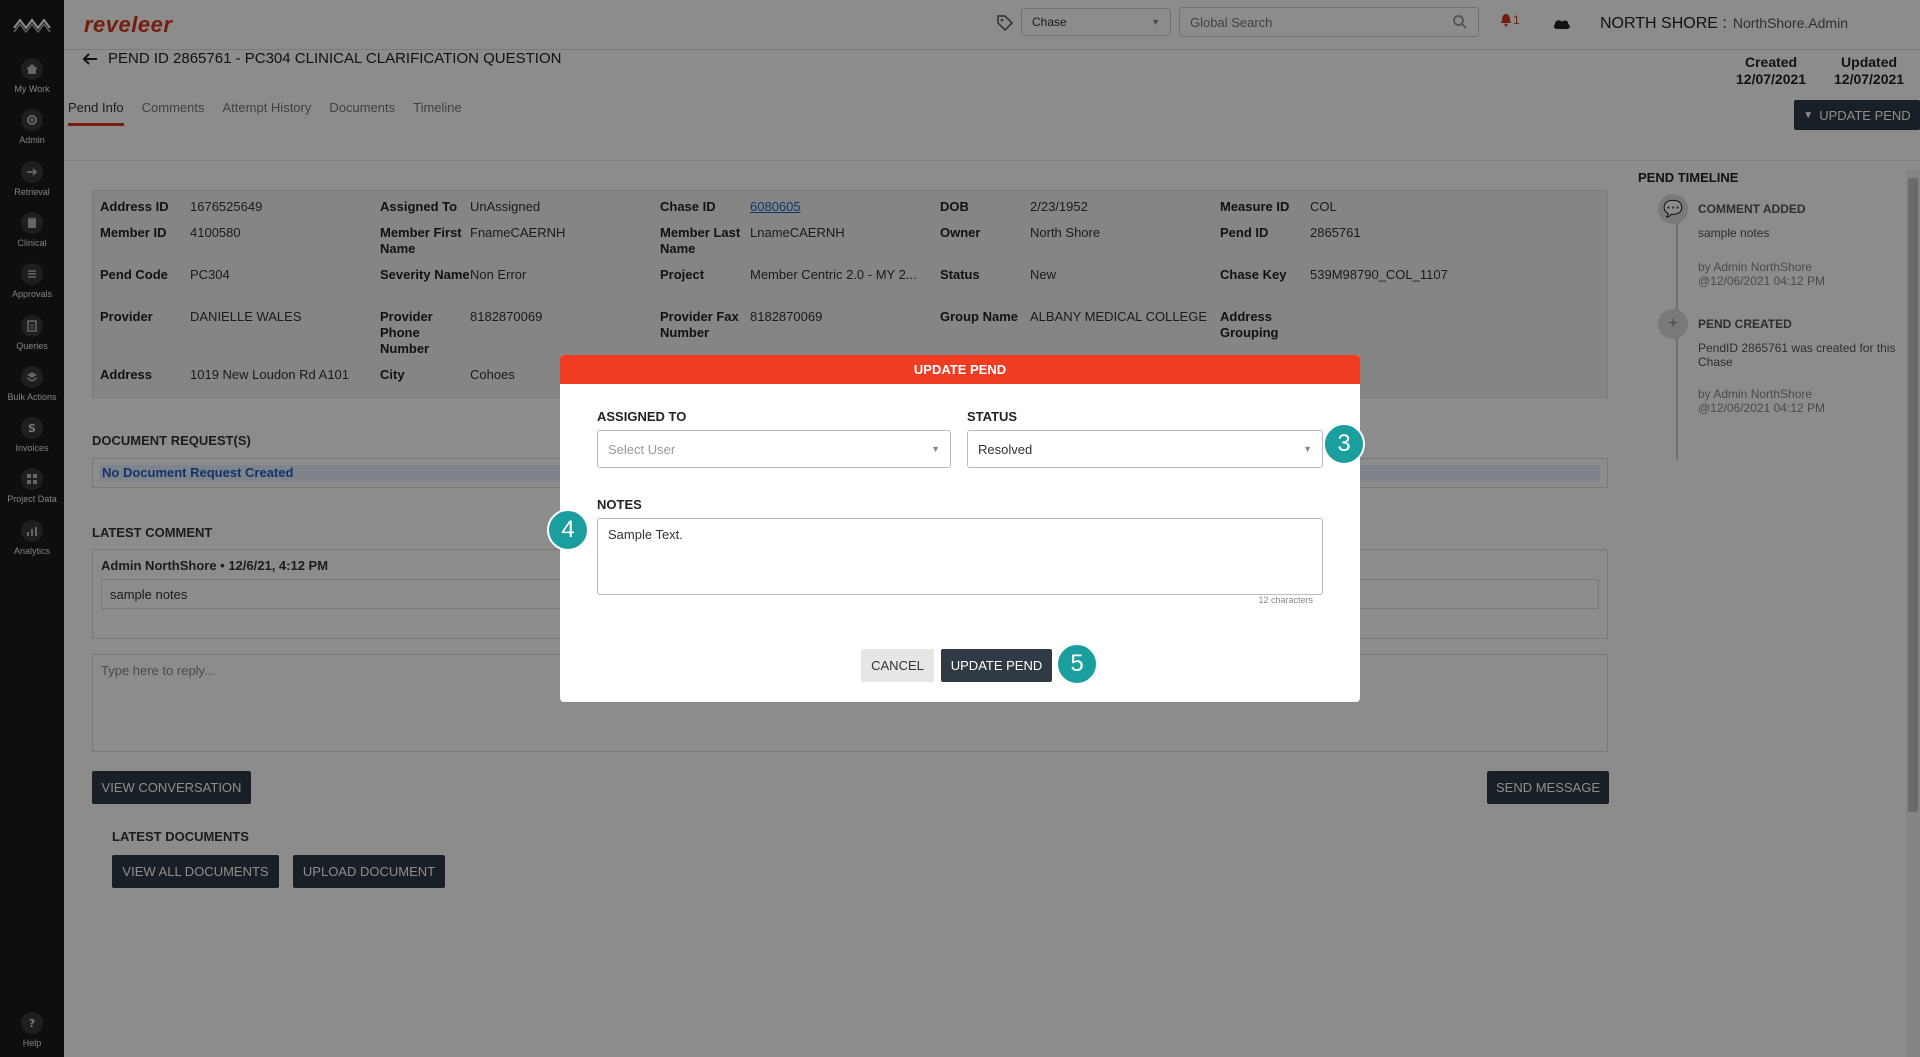 This screenshot has width=1920, height=1057. Describe the element at coordinates (642, 449) in the screenshot. I see `assigned-to-placeholder: Select User` at that location.